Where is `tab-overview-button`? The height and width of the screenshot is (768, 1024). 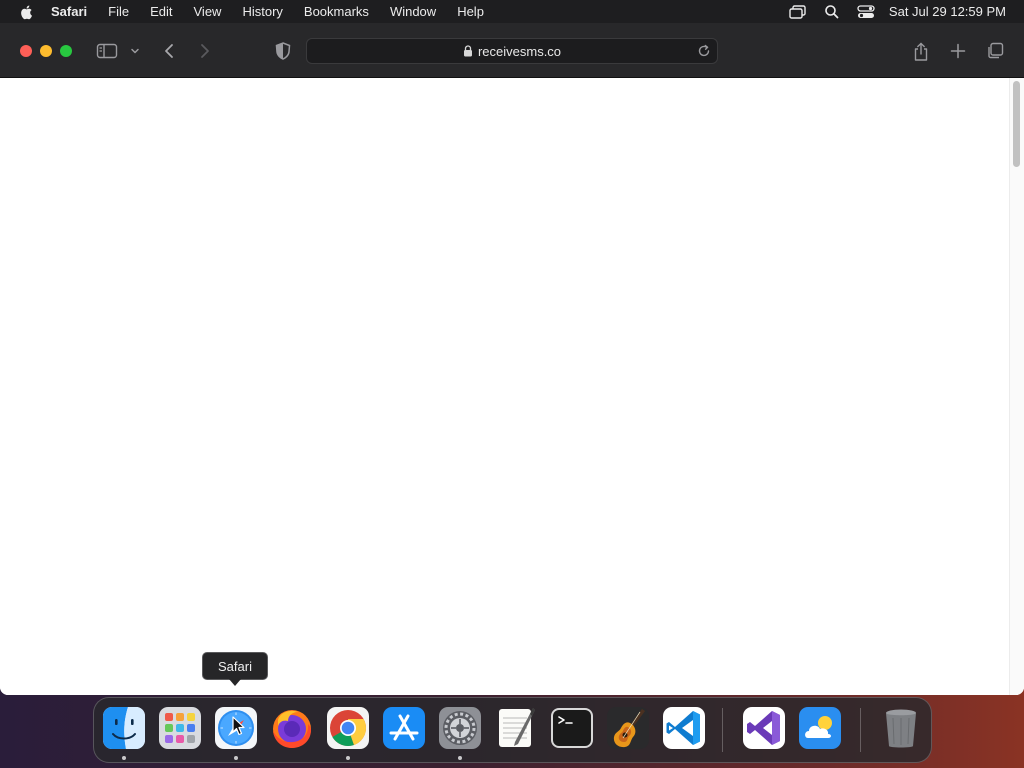
tab-overview-button is located at coordinates (995, 51).